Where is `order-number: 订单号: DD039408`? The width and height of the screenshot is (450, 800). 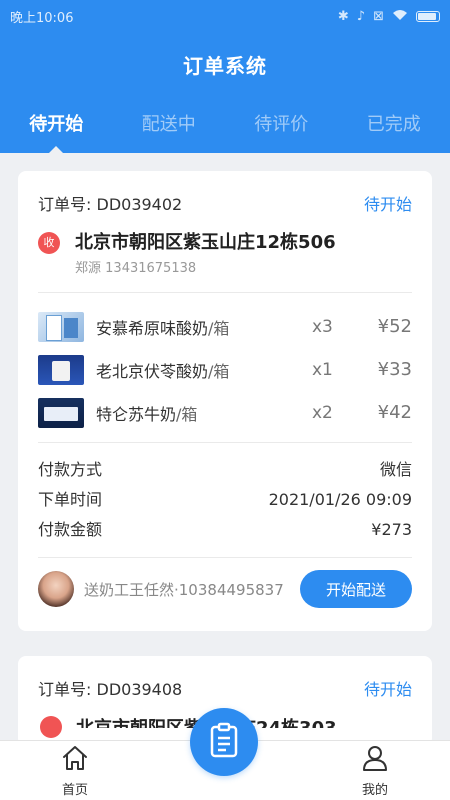 order-number: 订单号: DD039408 is located at coordinates (110, 688).